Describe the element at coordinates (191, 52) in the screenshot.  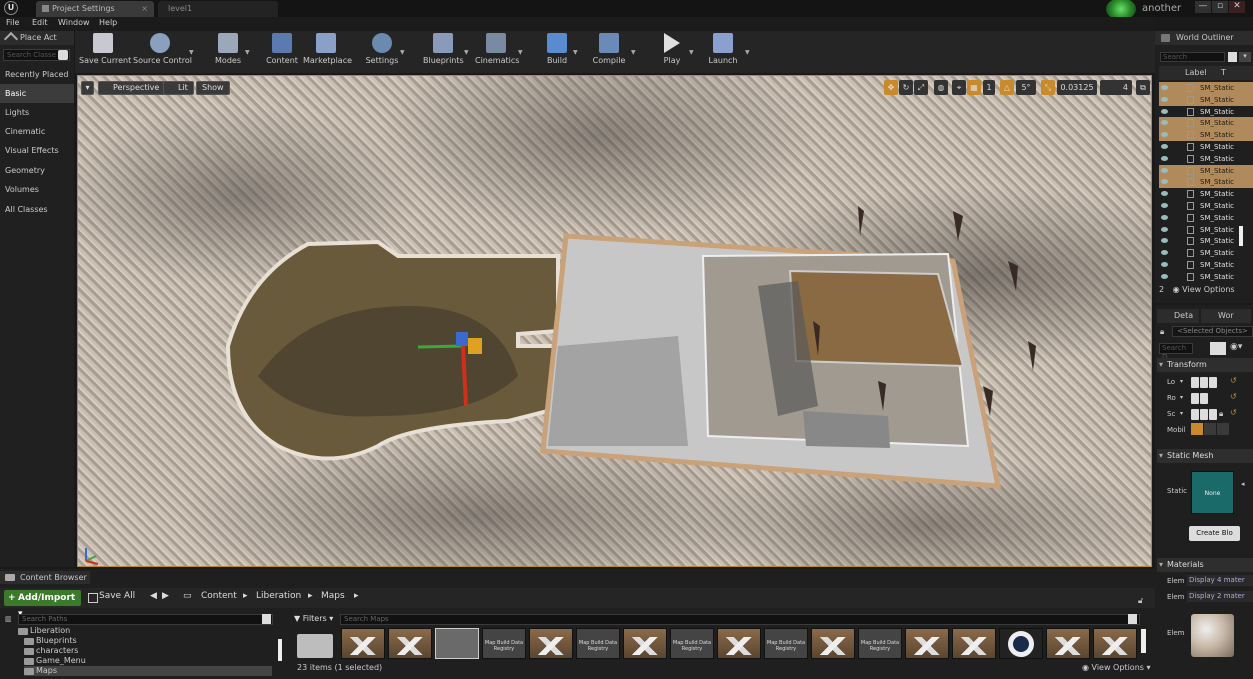
I see `source-control-dropdown-icon: ▼` at that location.